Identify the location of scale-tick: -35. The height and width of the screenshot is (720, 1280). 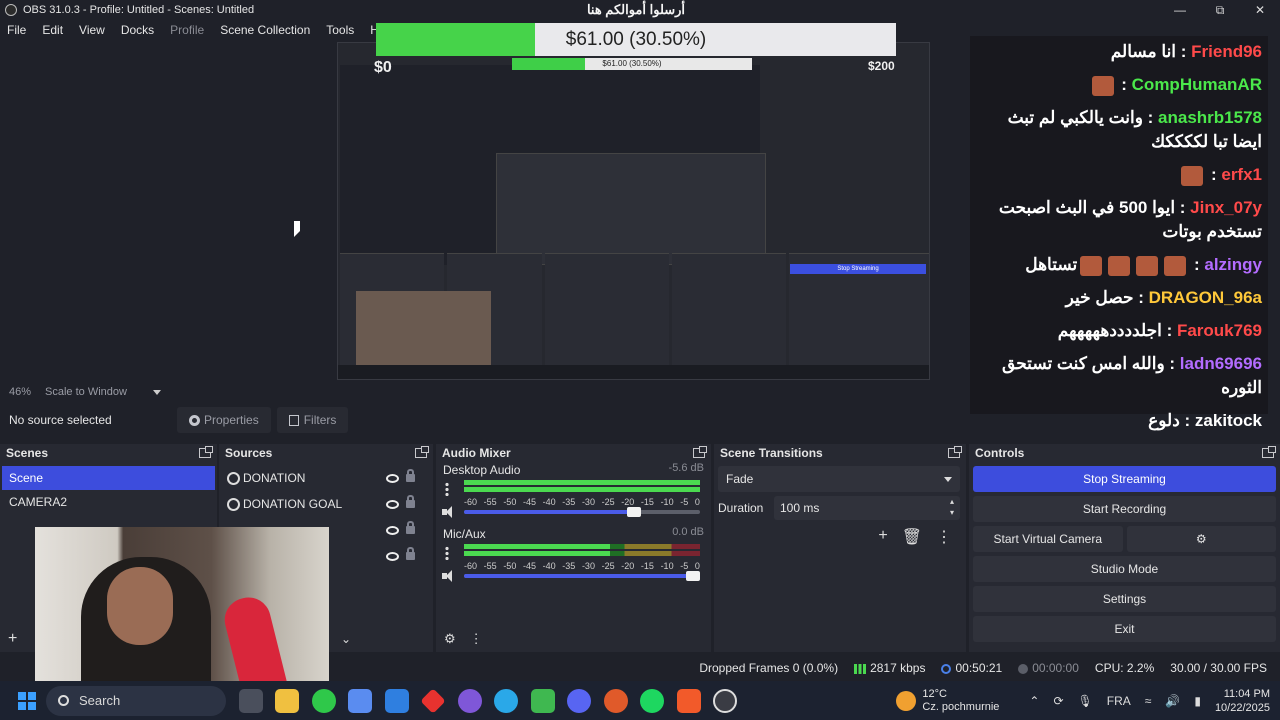
(569, 566).